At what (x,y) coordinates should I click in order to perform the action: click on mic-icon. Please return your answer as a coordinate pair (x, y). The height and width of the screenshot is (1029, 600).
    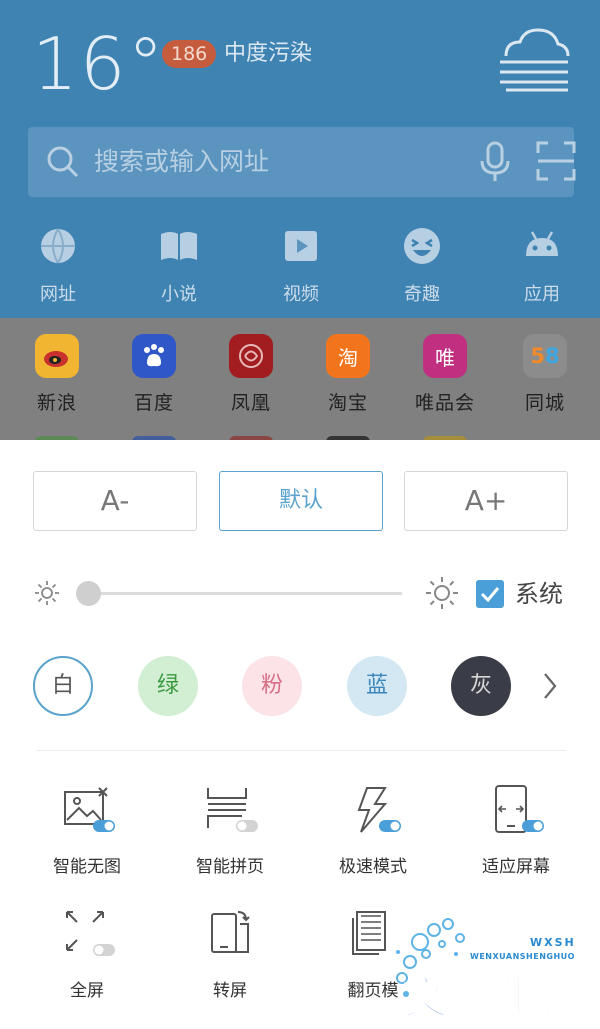
    Looking at the image, I should click on (495, 162).